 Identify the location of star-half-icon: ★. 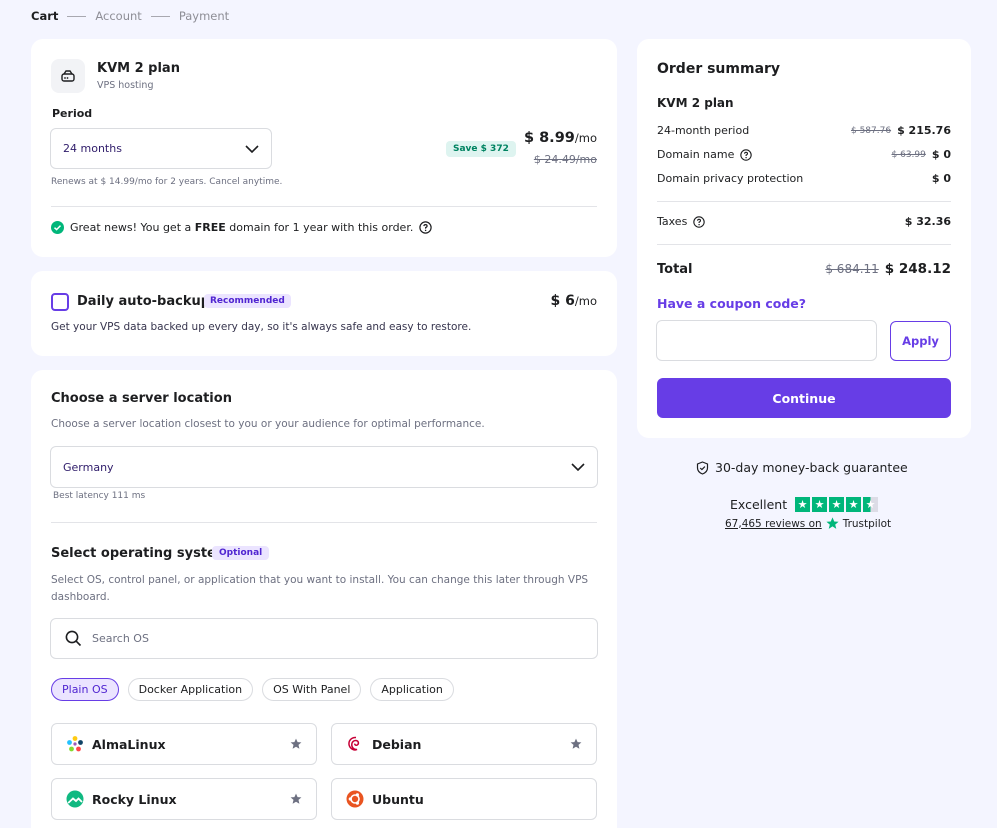
(871, 504).